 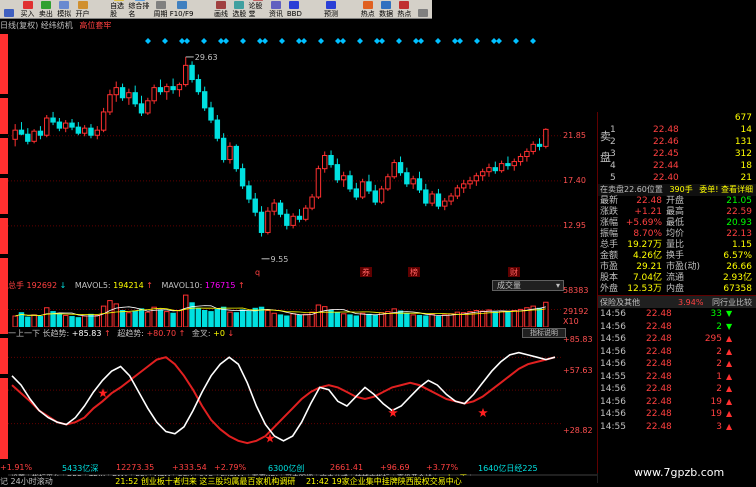 What do you see at coordinates (384, 481) in the screenshot?
I see `ticker-item: 21:42 19家企业集中挂牌陕西股权交易中心` at bounding box center [384, 481].